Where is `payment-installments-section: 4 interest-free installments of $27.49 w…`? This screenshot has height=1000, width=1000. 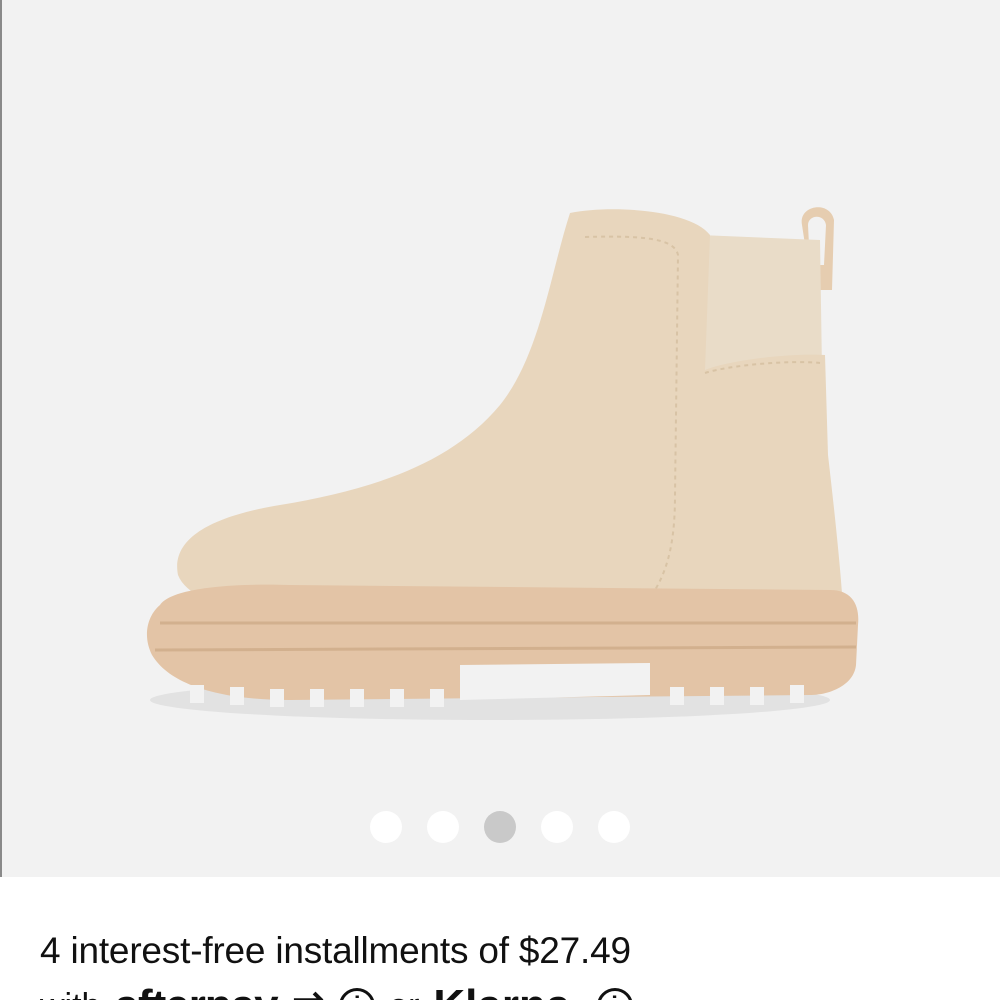 payment-installments-section: 4 interest-free installments of $27.49 w… is located at coordinates (500, 938).